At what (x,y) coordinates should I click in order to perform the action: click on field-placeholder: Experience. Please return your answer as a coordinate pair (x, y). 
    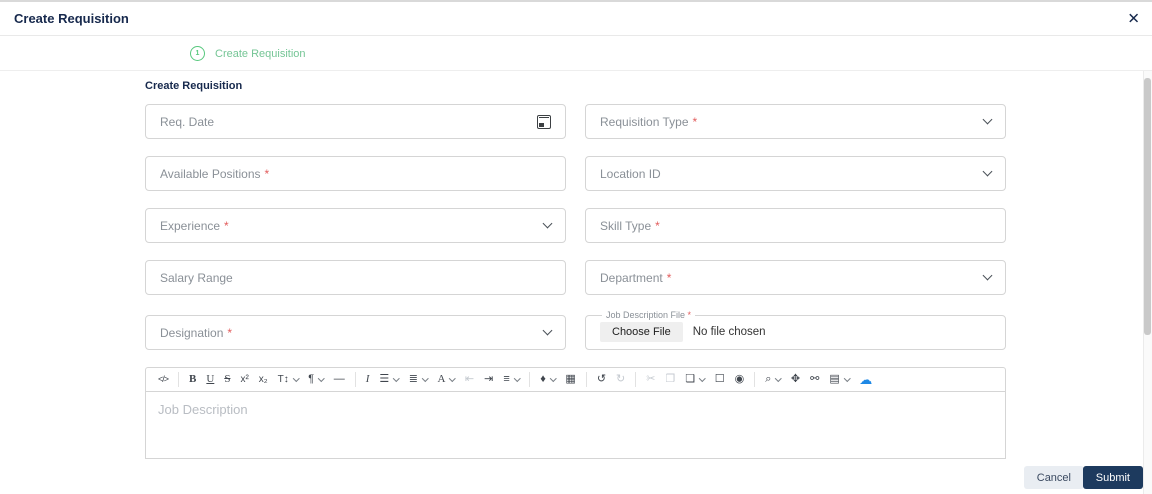
    Looking at the image, I should click on (190, 225).